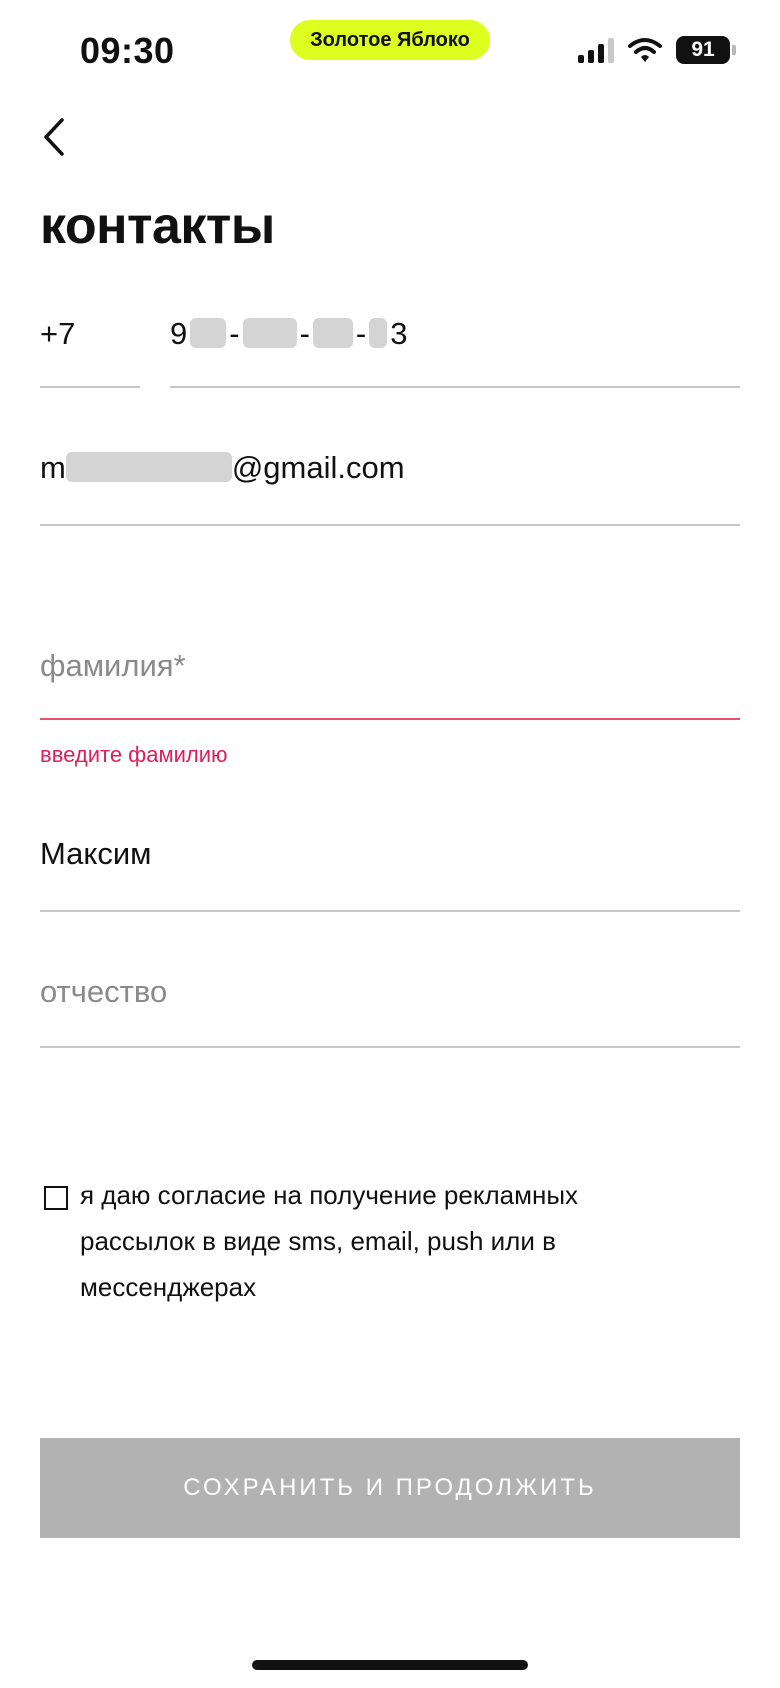 The width and height of the screenshot is (780, 1688). What do you see at coordinates (134, 754) in the screenshot?
I see `surname-error-message: введите фамилию` at bounding box center [134, 754].